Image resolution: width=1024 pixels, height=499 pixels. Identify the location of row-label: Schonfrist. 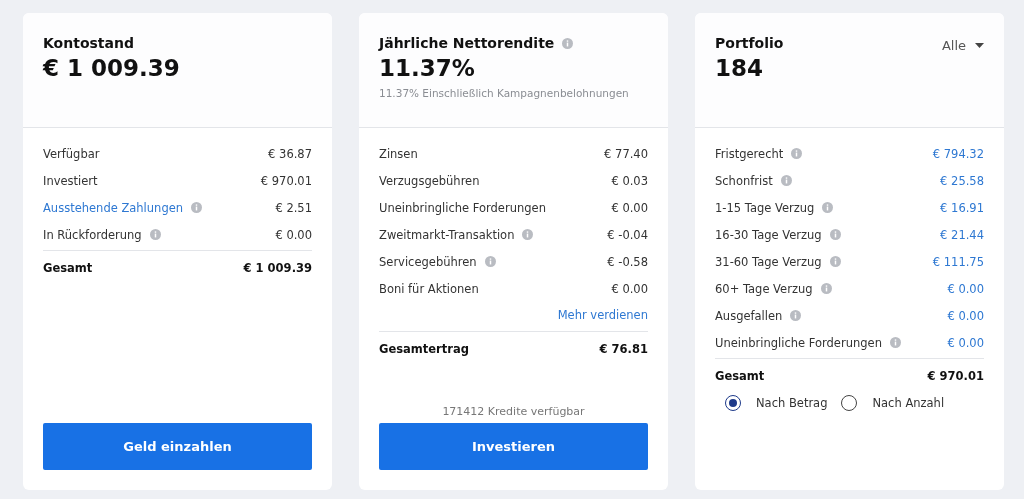
(744, 180).